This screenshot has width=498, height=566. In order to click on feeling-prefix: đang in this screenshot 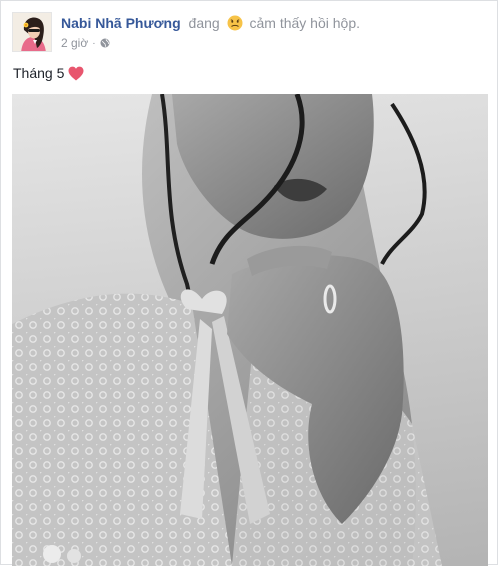, I will do `click(204, 23)`.